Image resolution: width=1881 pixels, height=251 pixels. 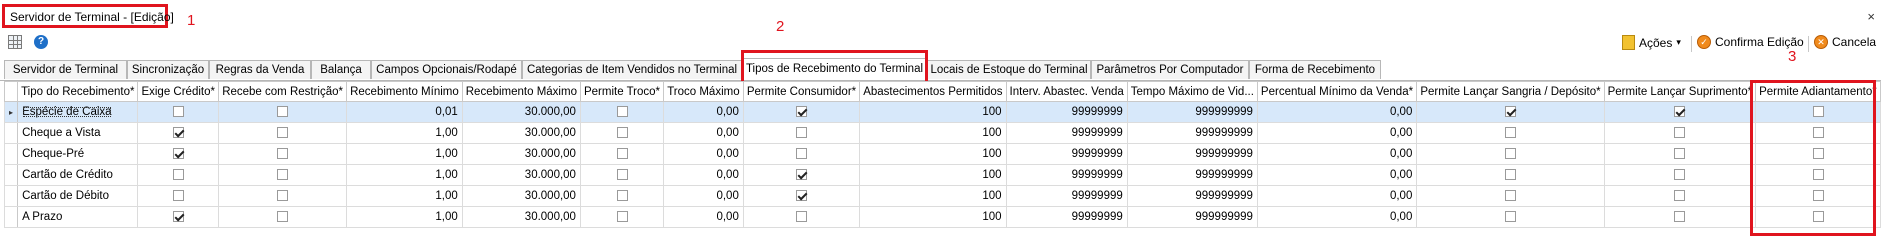 I want to click on col-recebe-restricao: Recebe com Restrição*, so click(x=283, y=91).